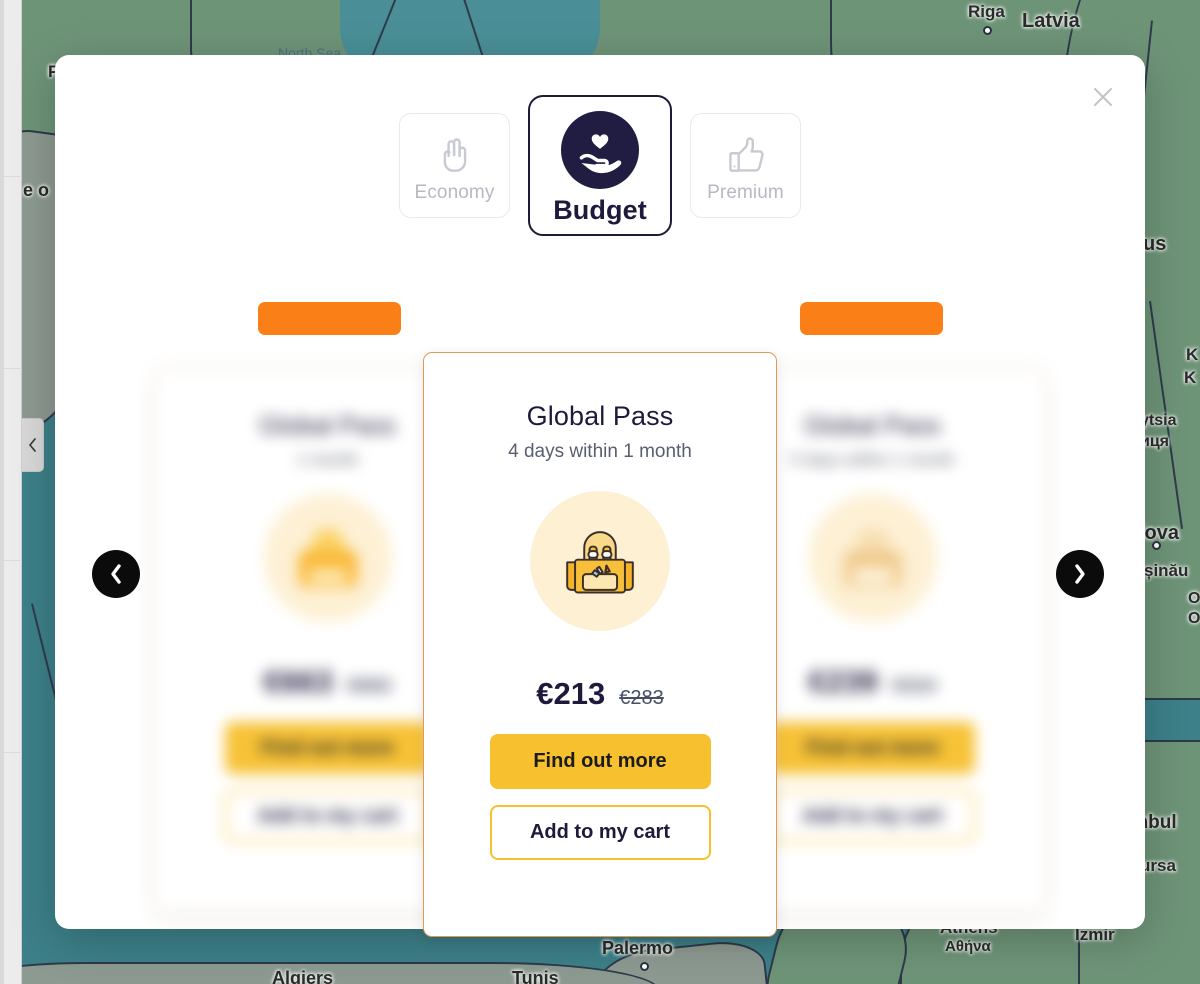  I want to click on thumbs-up-icon, so click(746, 154).